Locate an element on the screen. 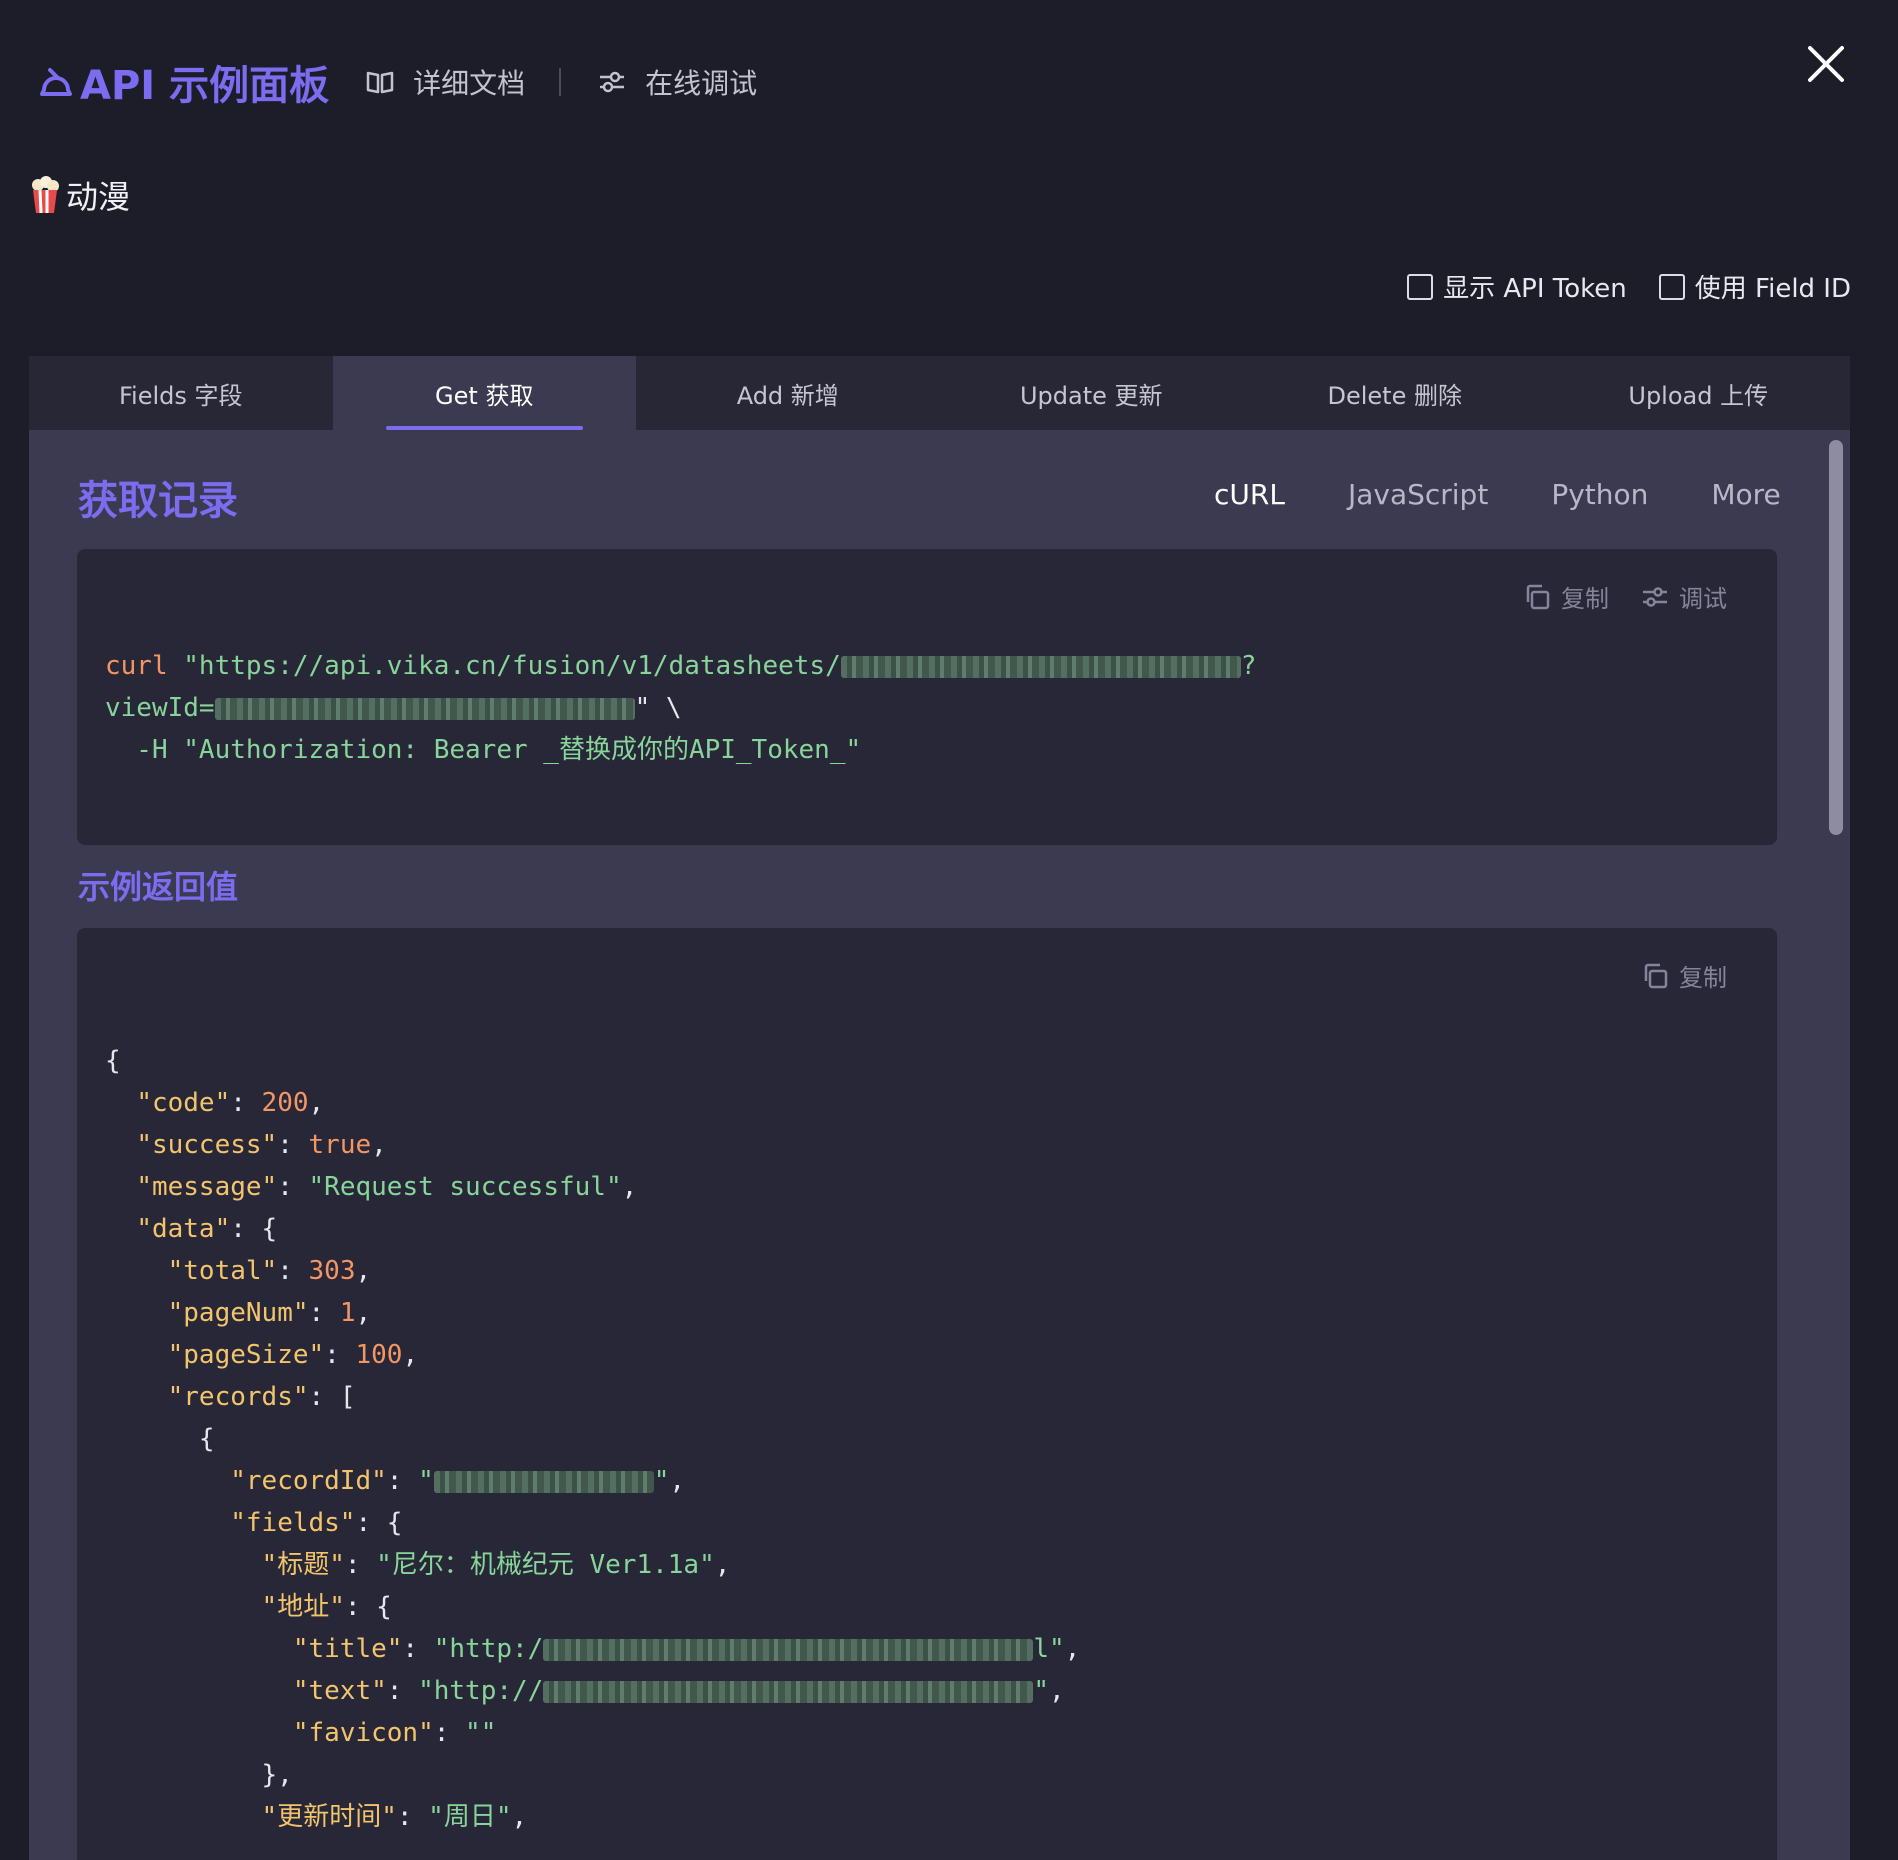 The image size is (1898, 1860). code-token: curl is located at coordinates (136, 666).